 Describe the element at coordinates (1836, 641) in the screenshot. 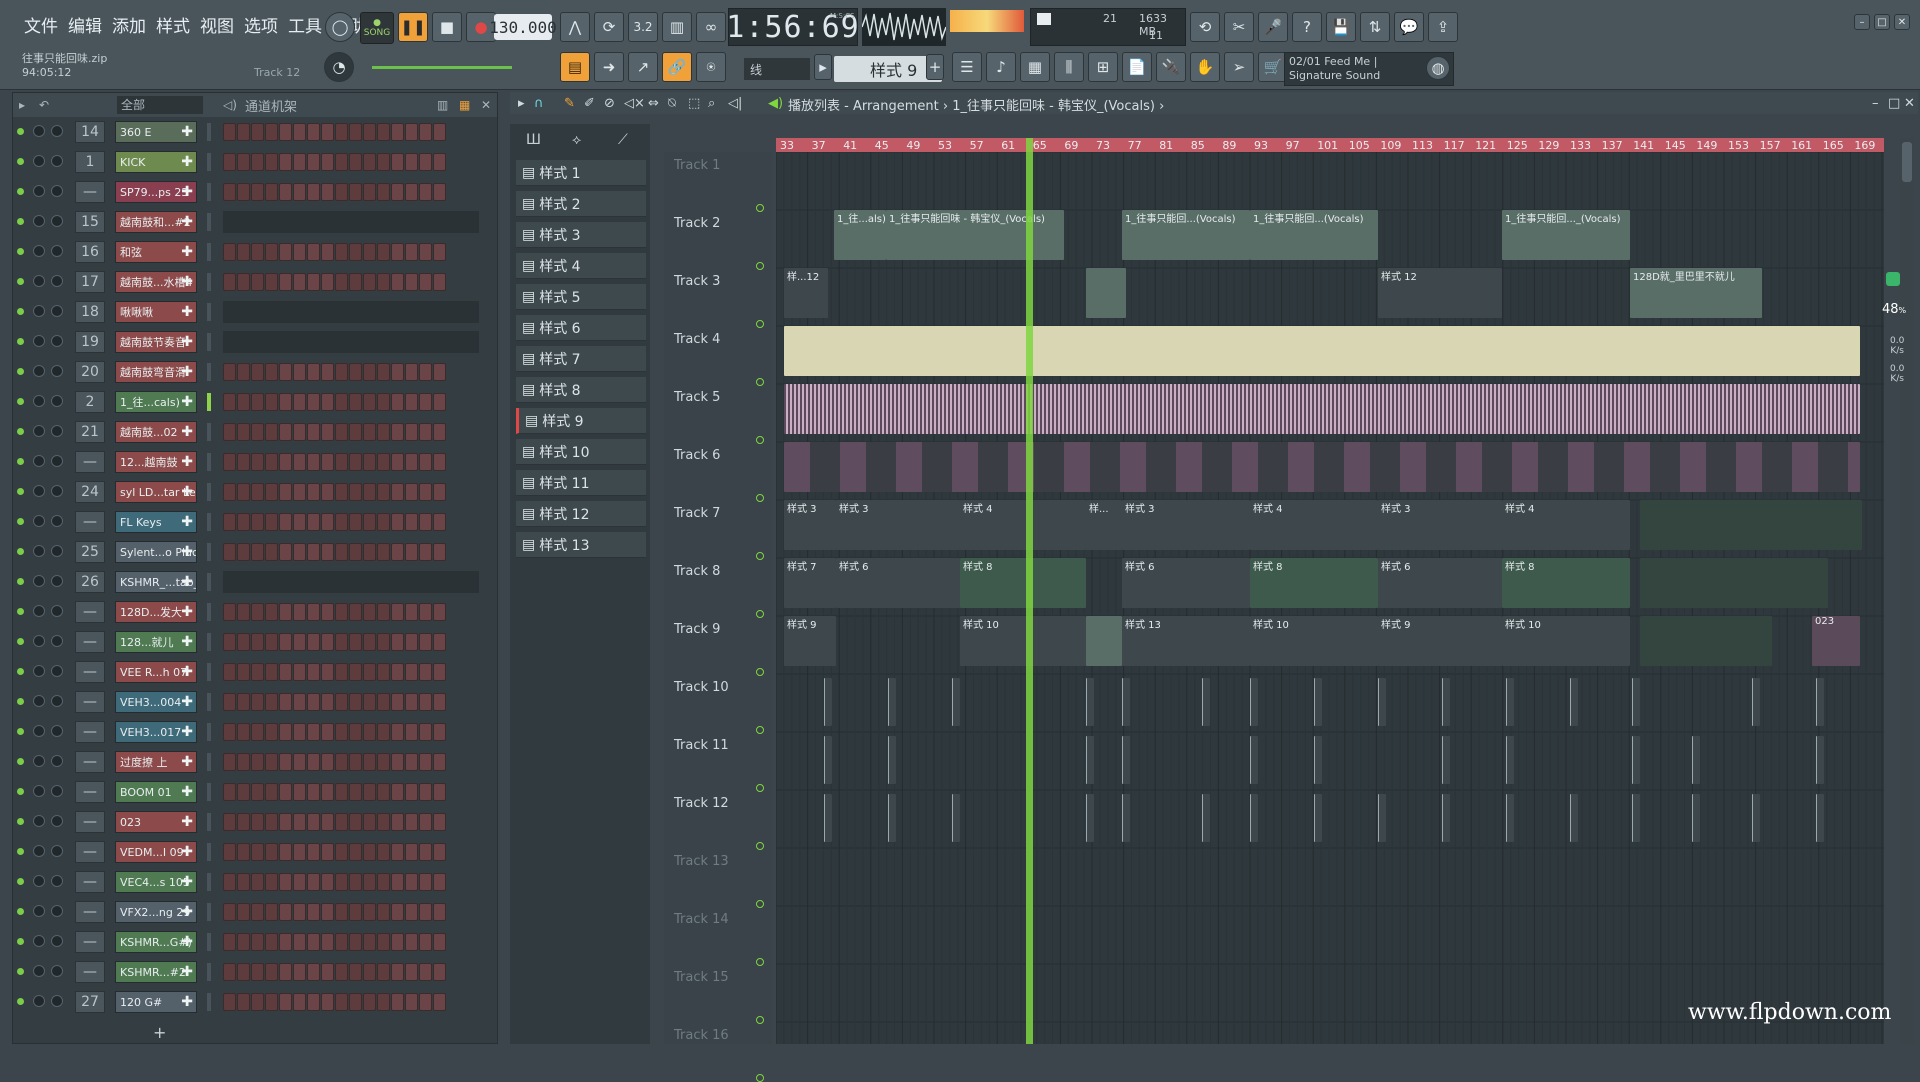

I see `clip-track9-9: 023` at that location.